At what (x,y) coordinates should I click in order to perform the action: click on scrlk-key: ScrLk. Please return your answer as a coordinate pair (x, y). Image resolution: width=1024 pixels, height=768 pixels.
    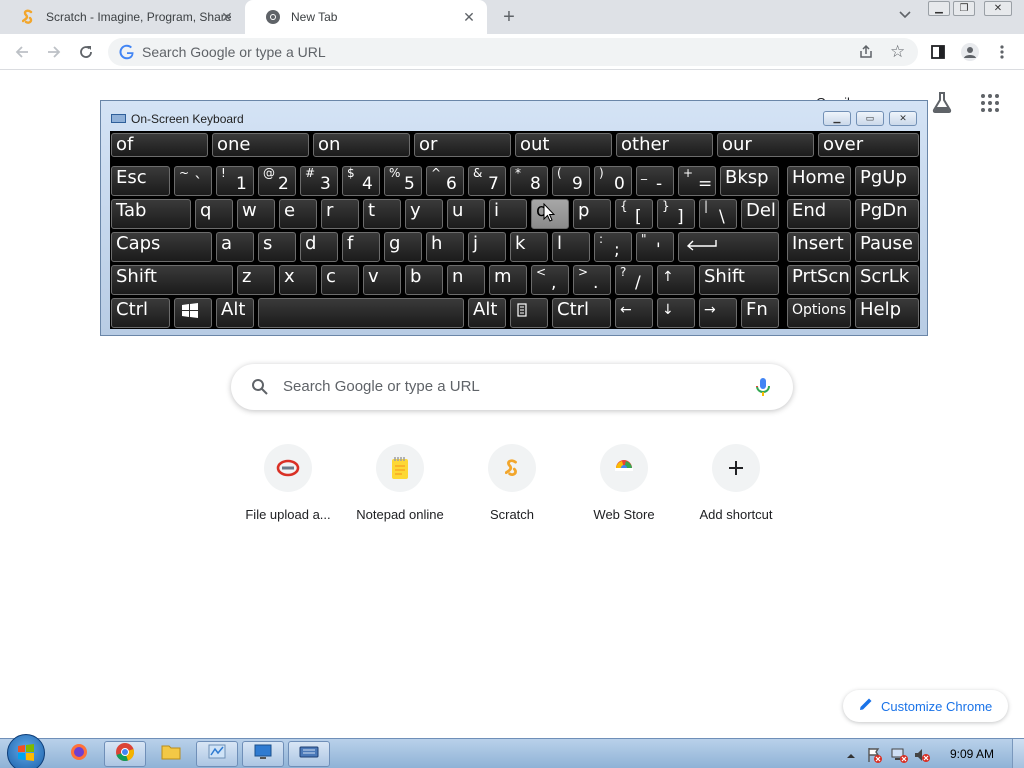
    Looking at the image, I should click on (887, 280).